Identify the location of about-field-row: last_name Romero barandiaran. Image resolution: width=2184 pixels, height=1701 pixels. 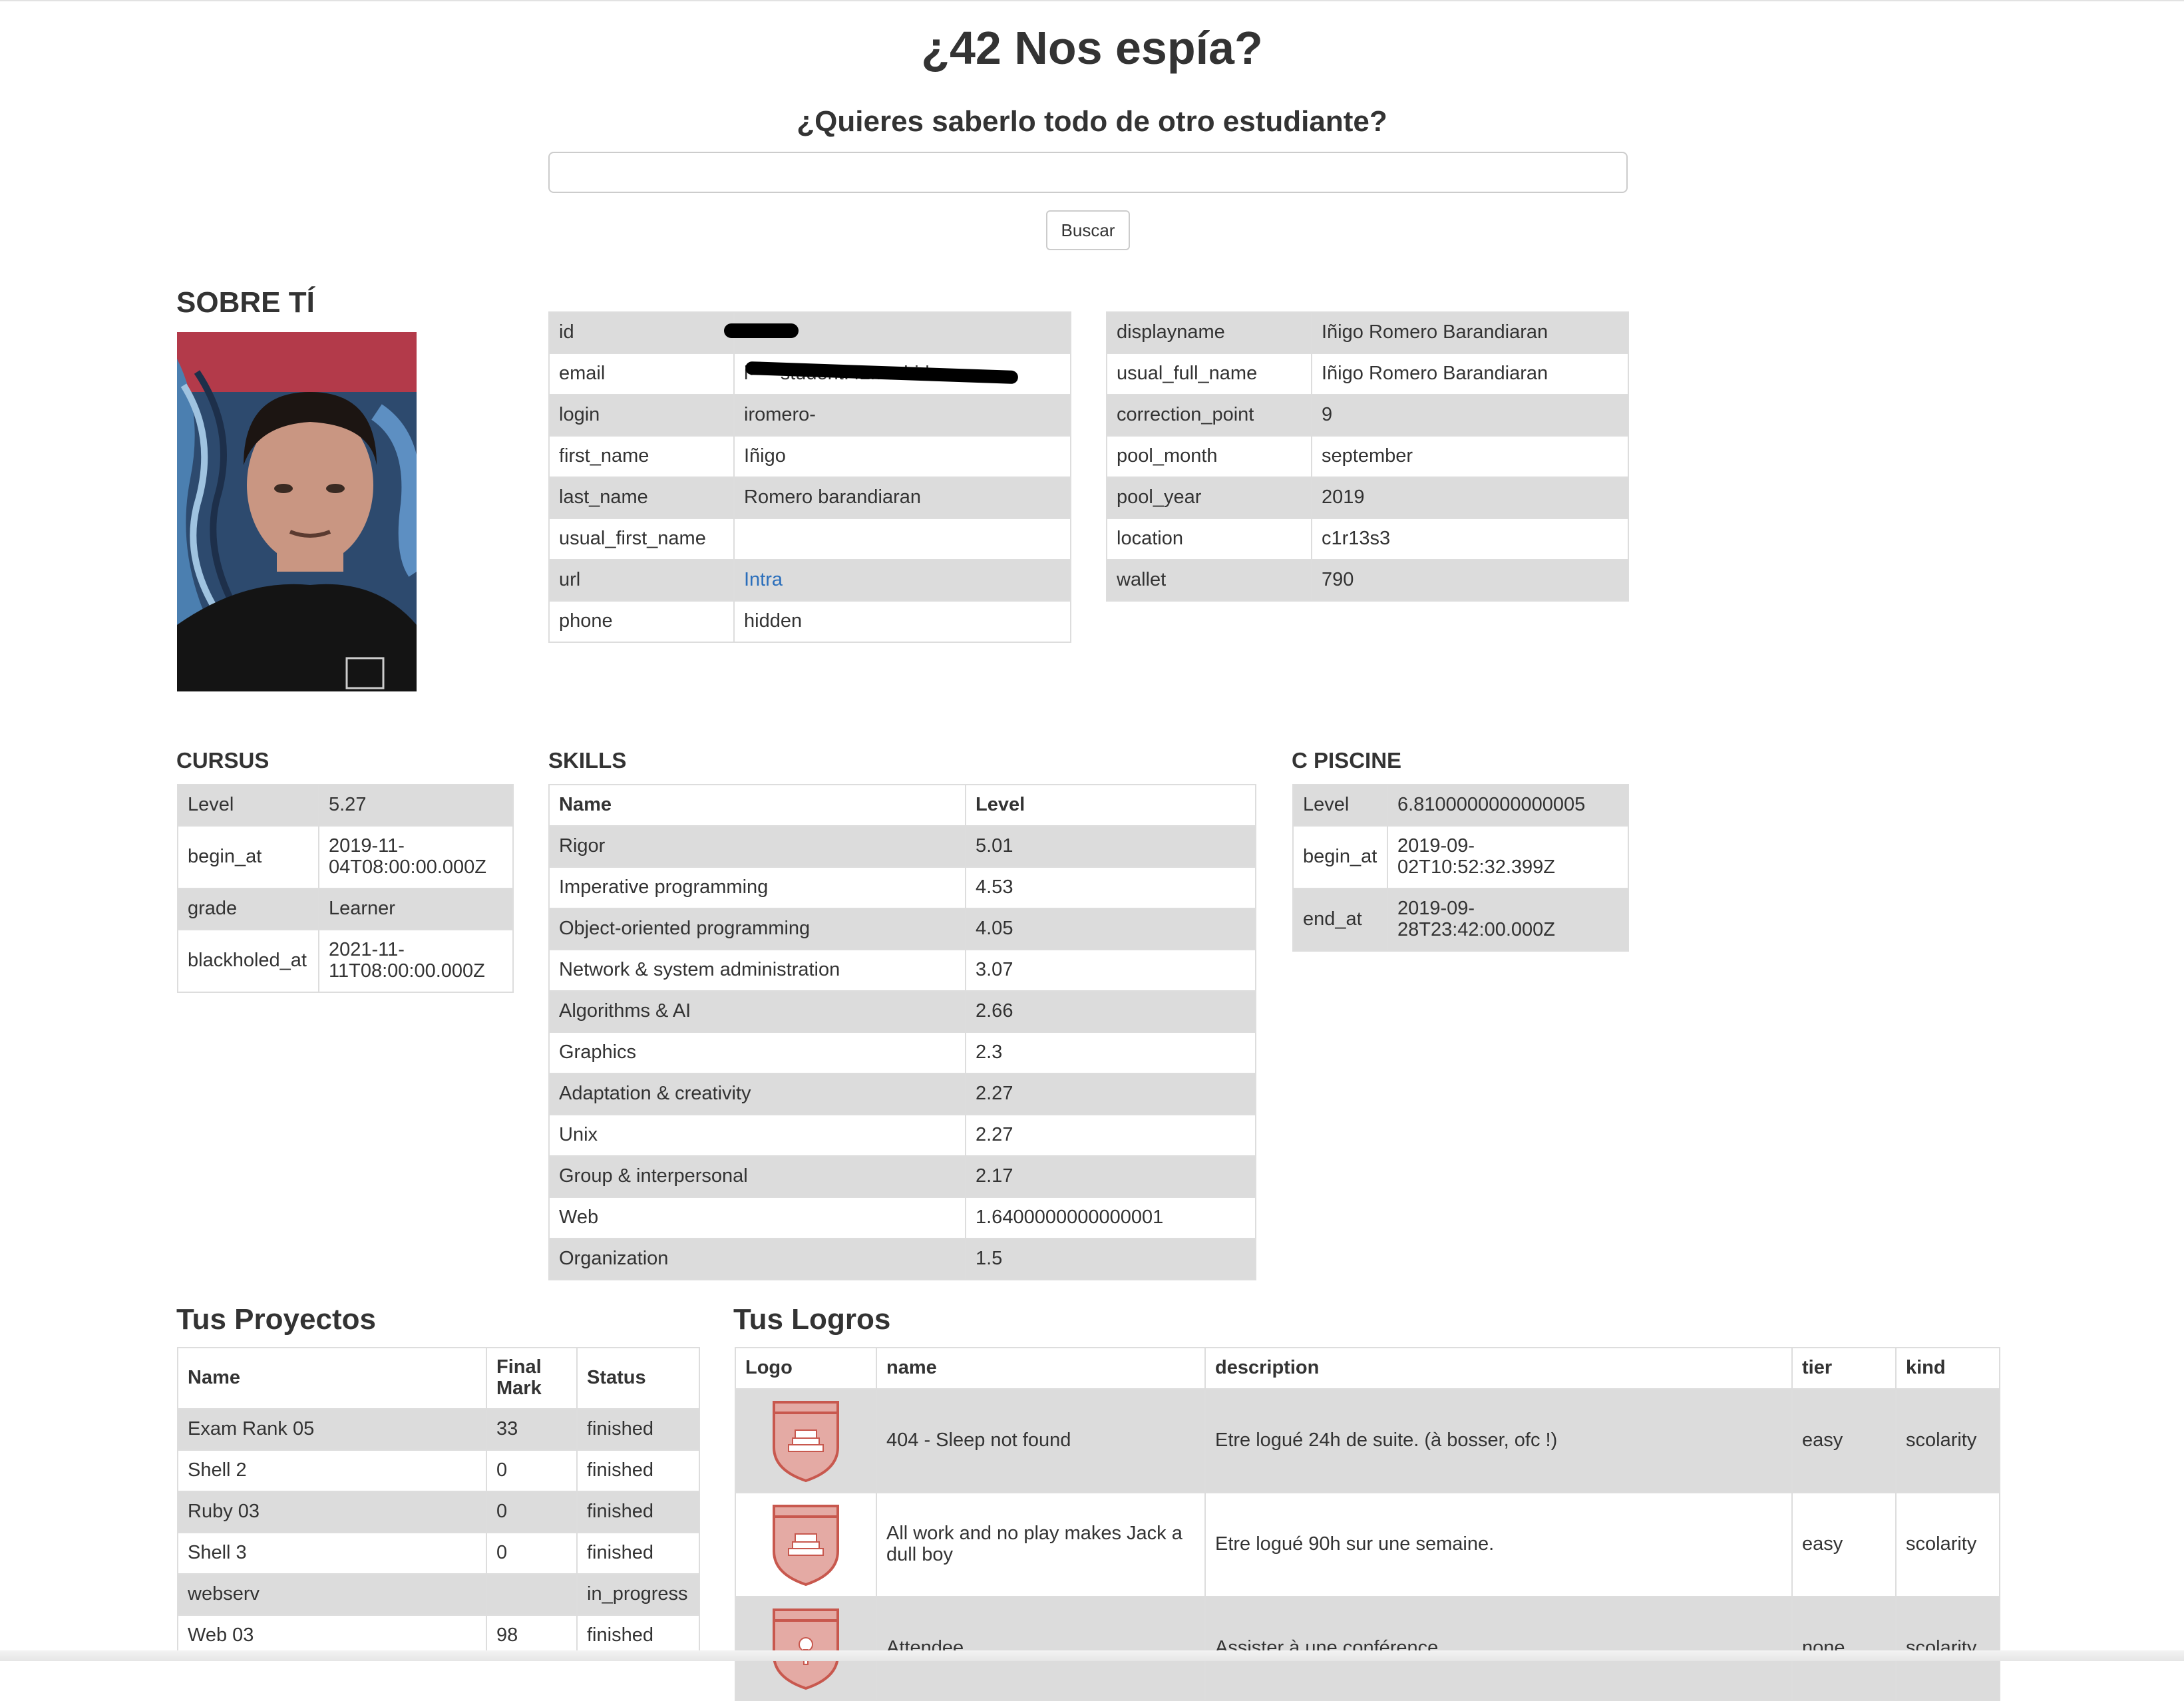
(809, 497).